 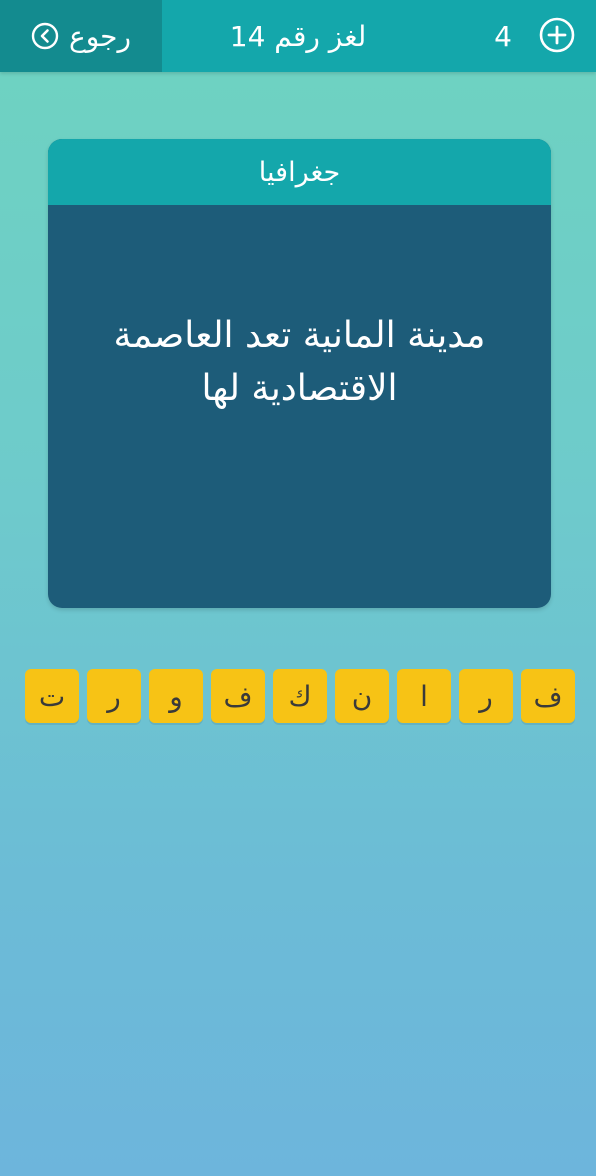 I want to click on letter-tile: ا, so click(x=424, y=696).